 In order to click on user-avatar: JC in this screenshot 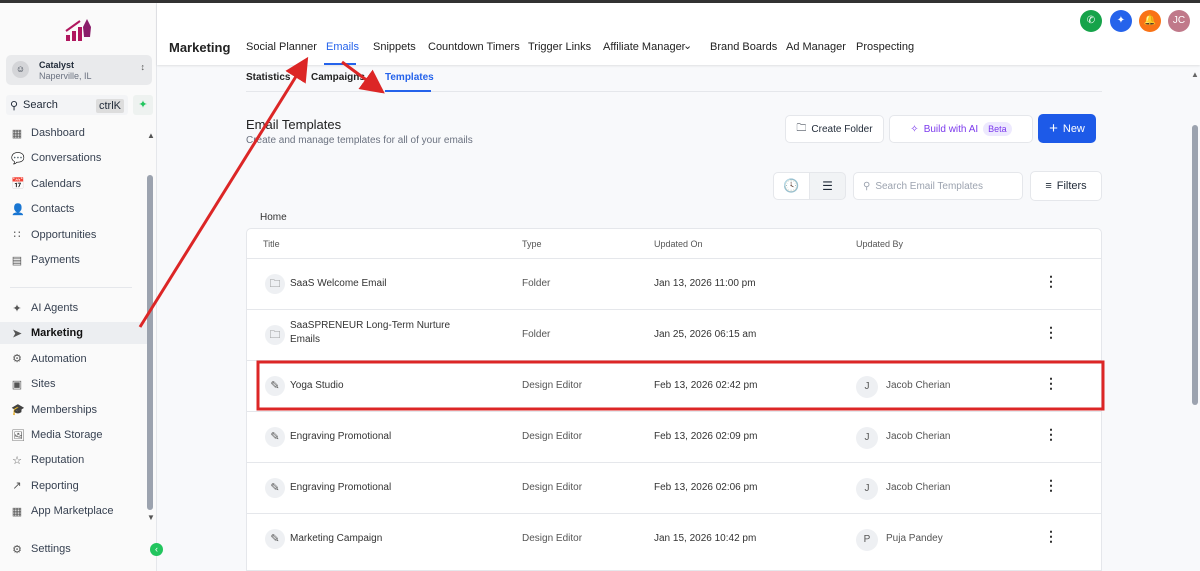, I will do `click(1179, 21)`.